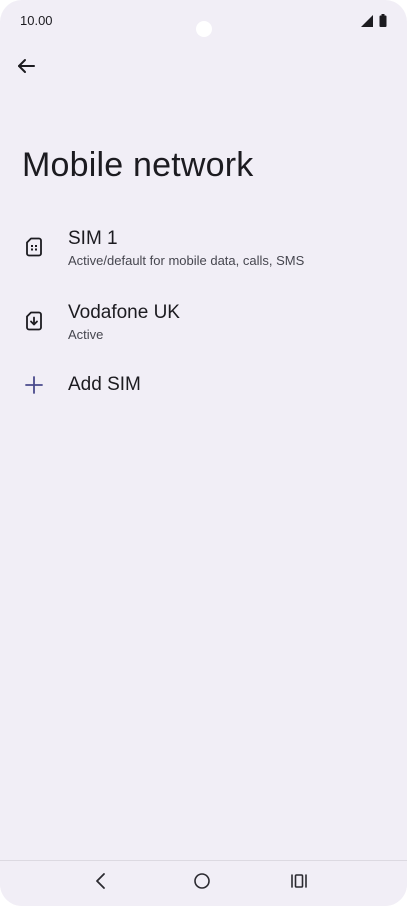 The image size is (407, 906). What do you see at coordinates (86, 334) in the screenshot?
I see `list-item-subtitle: Active` at bounding box center [86, 334].